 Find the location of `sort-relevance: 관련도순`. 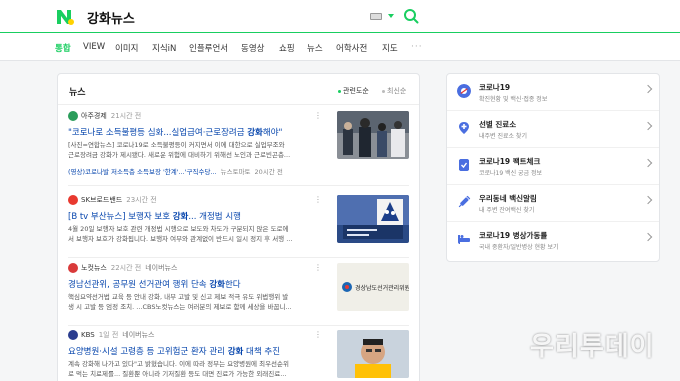

sort-relevance: 관련도순 is located at coordinates (353, 91).